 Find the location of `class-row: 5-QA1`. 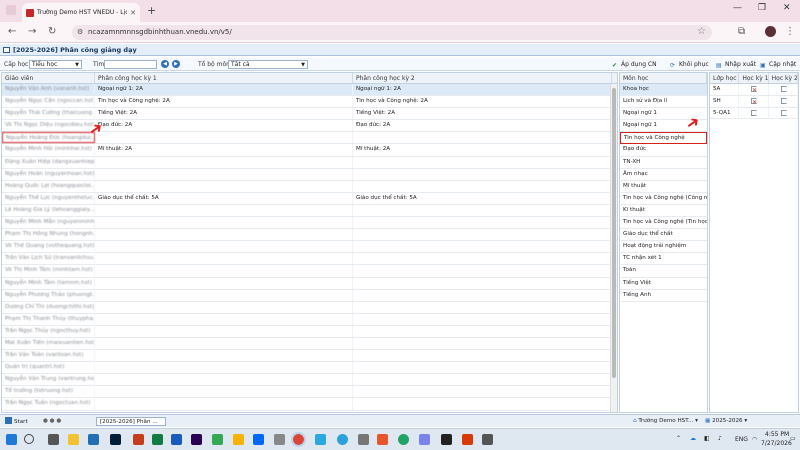

class-row: 5-QA1 is located at coordinates (754, 113).